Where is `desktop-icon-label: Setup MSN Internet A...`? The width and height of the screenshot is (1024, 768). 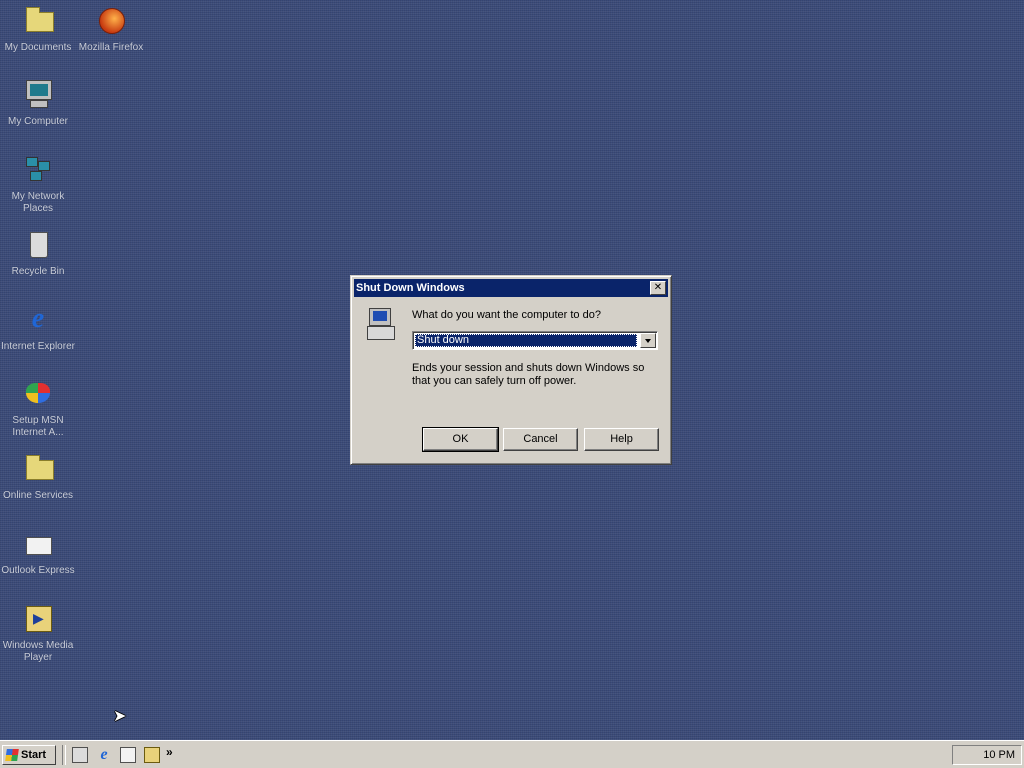 desktop-icon-label: Setup MSN Internet A... is located at coordinates (38, 426).